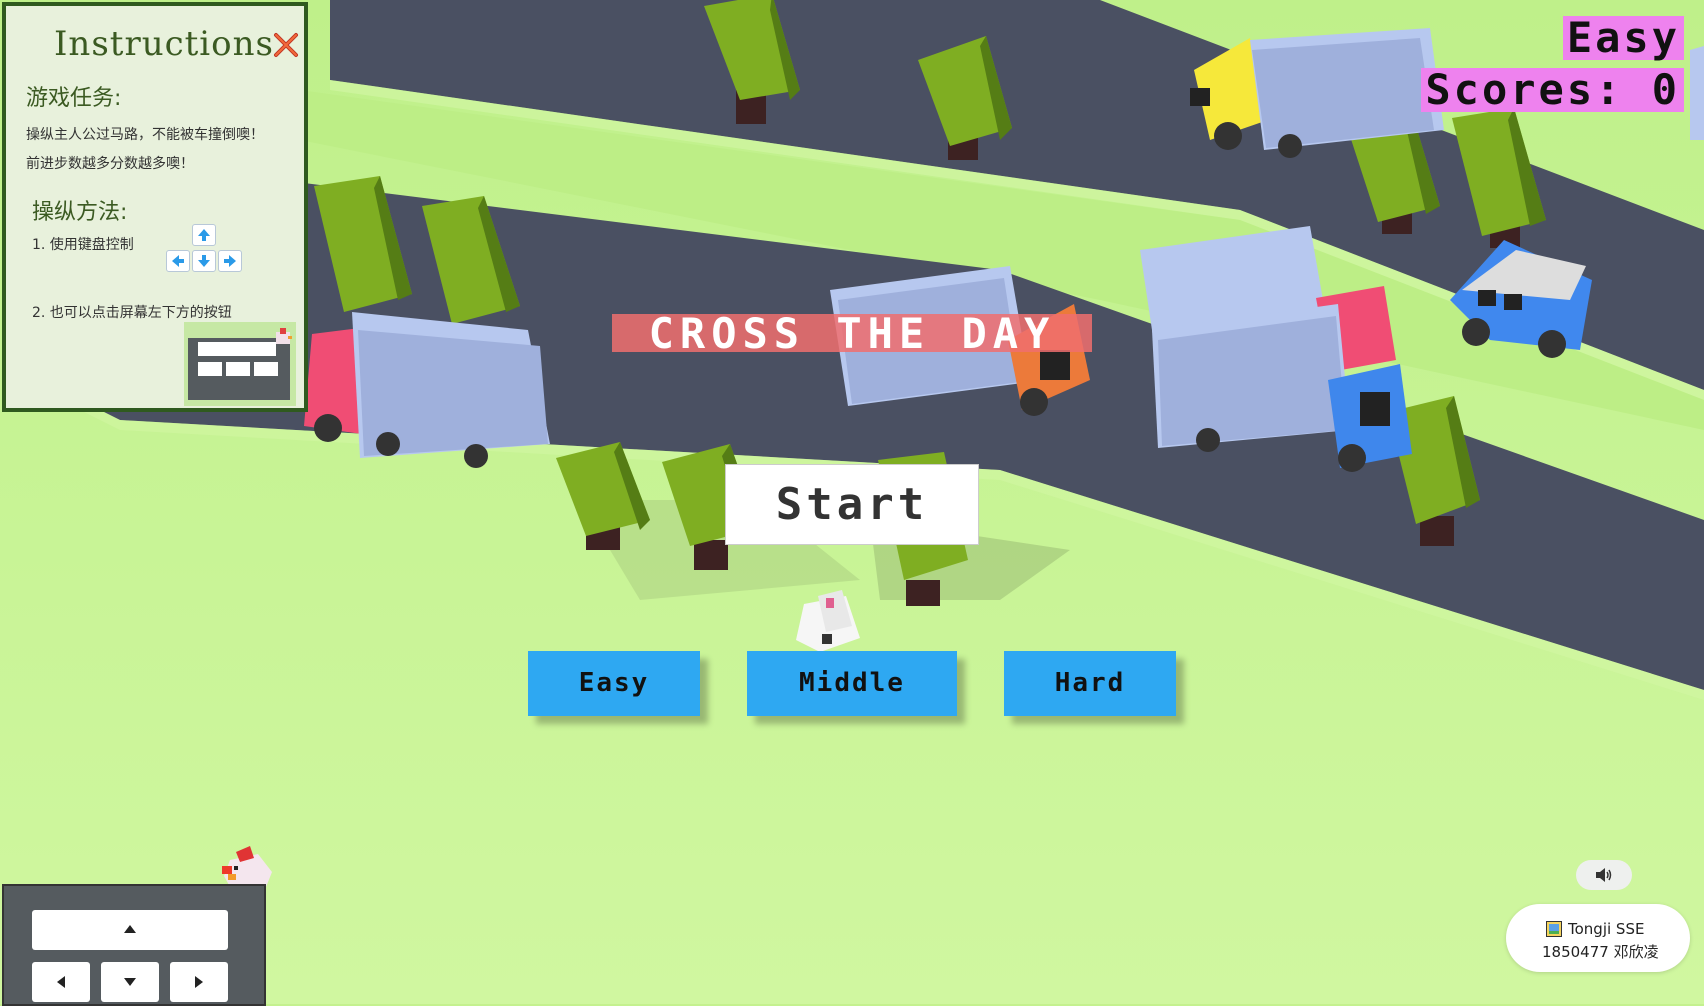 Image resolution: width=1704 pixels, height=1006 pixels. What do you see at coordinates (286, 45) in the screenshot?
I see `close-icon` at bounding box center [286, 45].